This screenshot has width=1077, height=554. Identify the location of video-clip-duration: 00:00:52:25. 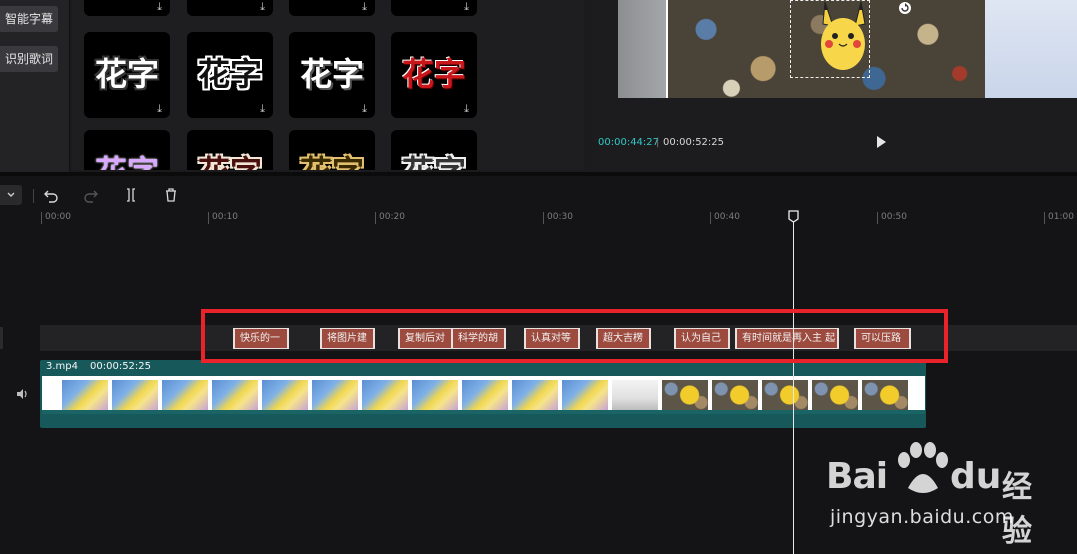
(121, 366).